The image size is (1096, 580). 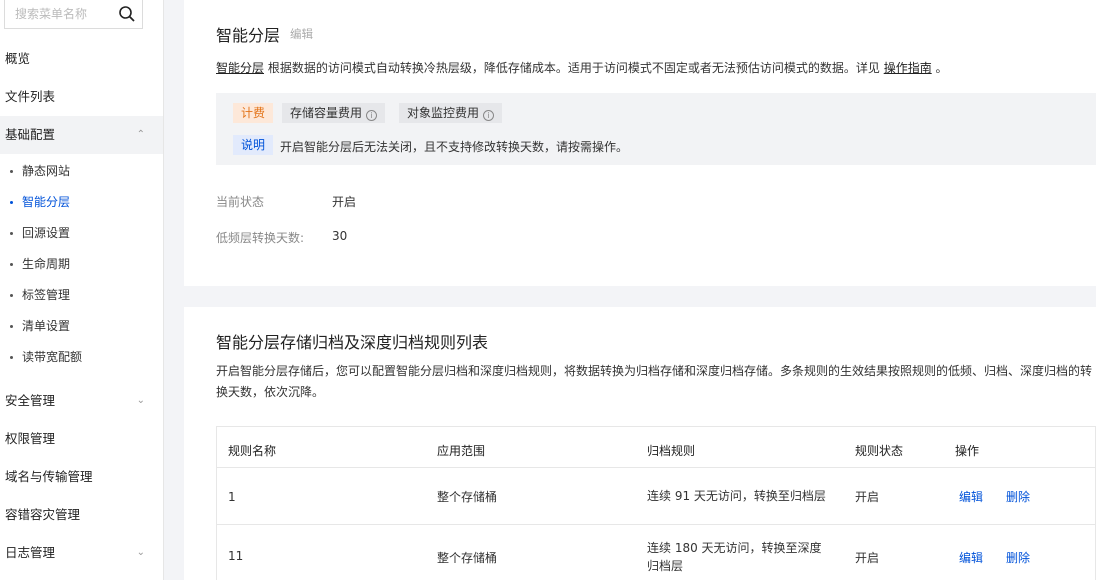 I want to click on sidebar-subitem-bandwidth: 读带宽配额, so click(x=81, y=357).